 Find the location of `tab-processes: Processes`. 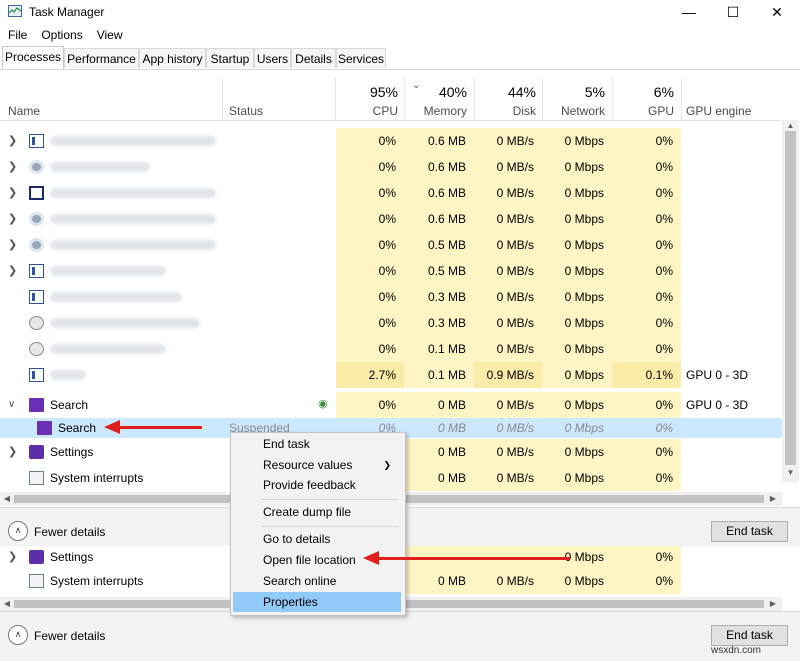

tab-processes: Processes is located at coordinates (33, 57).